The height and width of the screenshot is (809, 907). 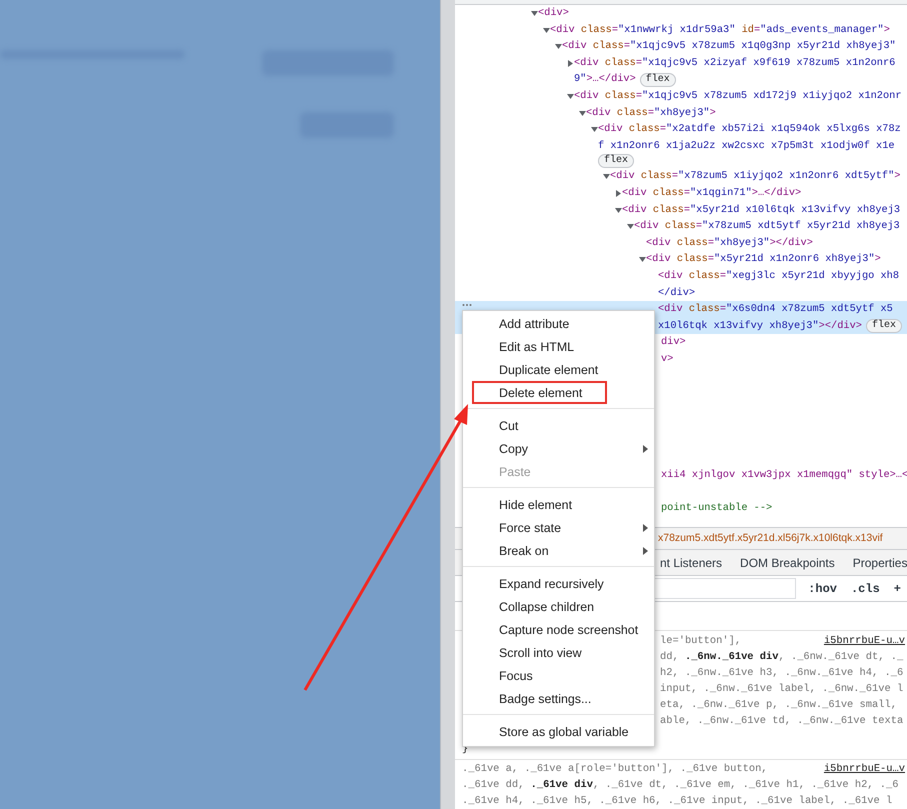 What do you see at coordinates (735, 63) in the screenshot?
I see `dom-line: <div class="x1qjc9v5 x2izyaf x9f619 x78zum5 x1n2onr6` at bounding box center [735, 63].